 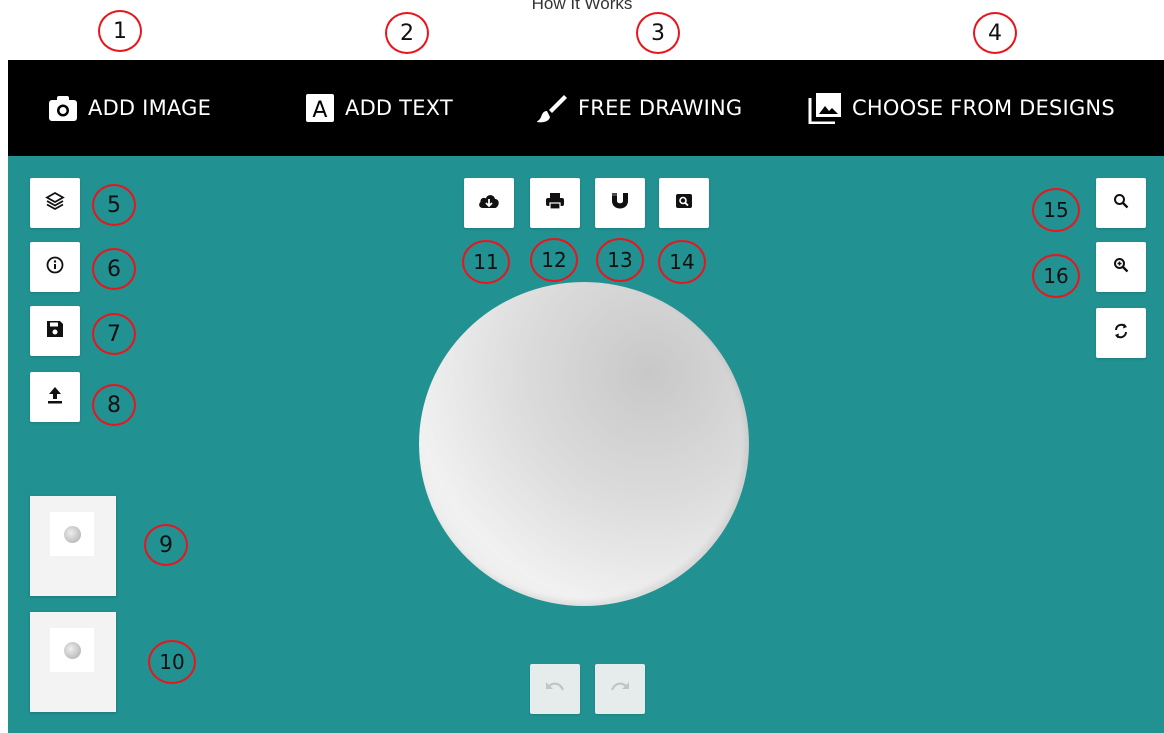 I want to click on callout-6: 6, so click(x=114, y=269).